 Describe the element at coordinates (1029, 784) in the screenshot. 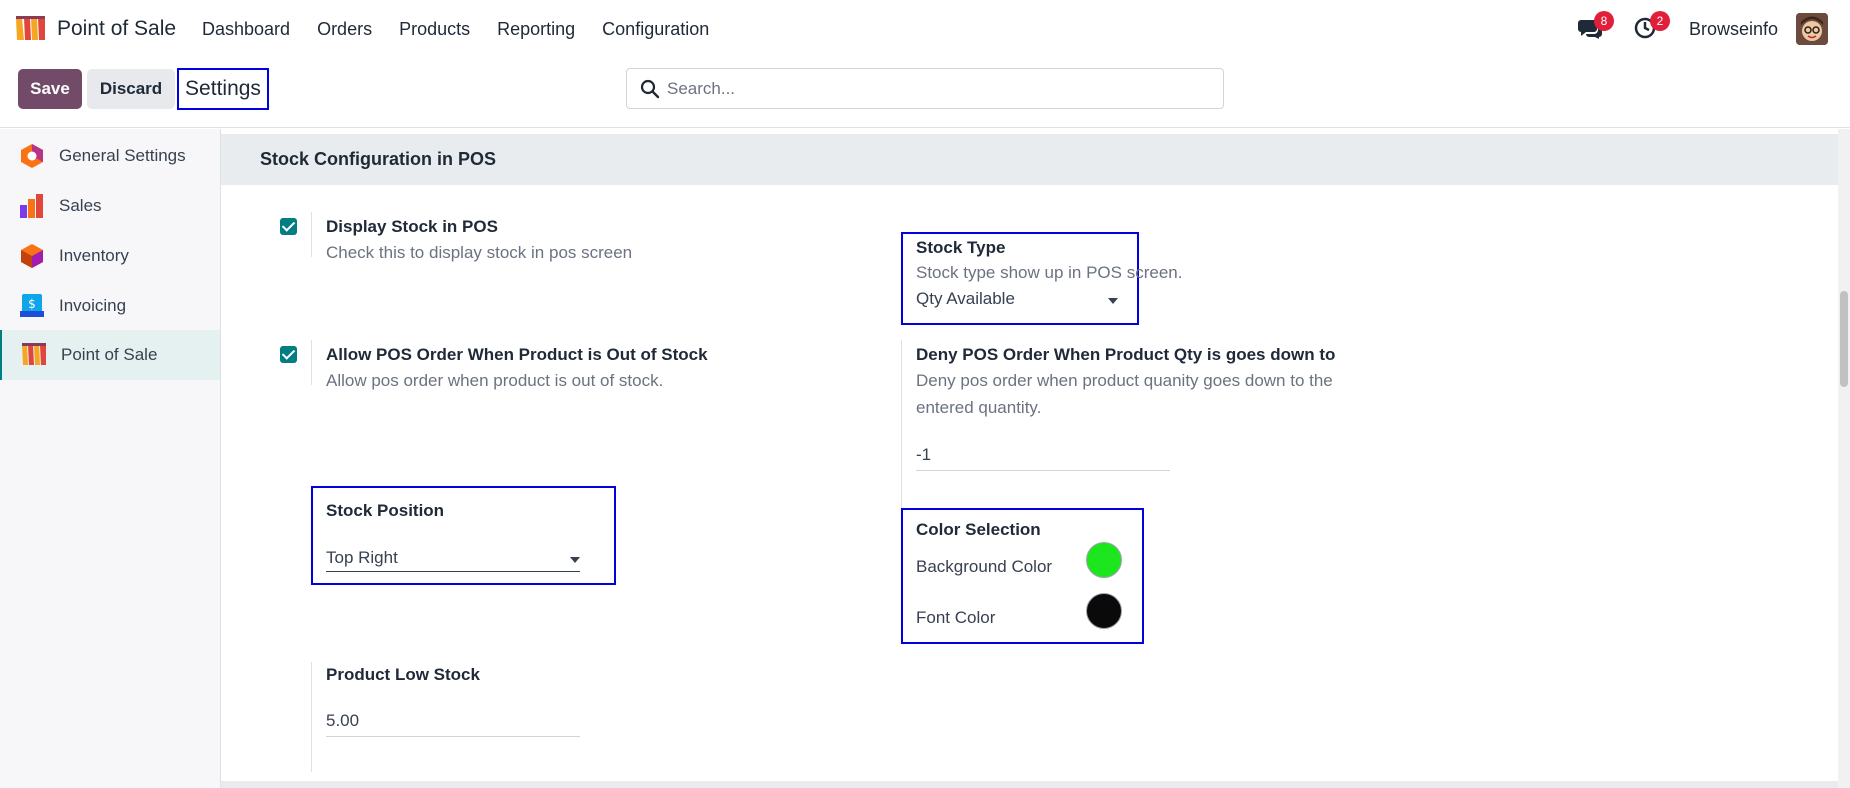

I see `section-footer` at that location.